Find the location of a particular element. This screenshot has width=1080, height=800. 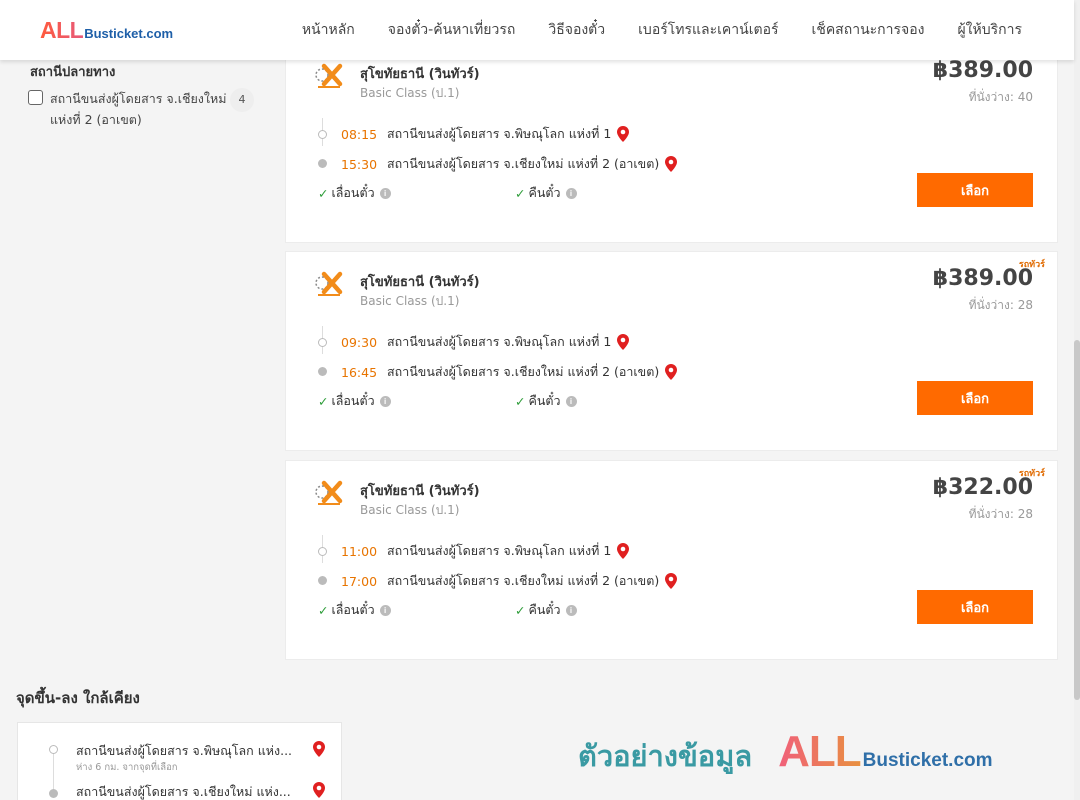

logo-all-text: ALL is located at coordinates (62, 30).